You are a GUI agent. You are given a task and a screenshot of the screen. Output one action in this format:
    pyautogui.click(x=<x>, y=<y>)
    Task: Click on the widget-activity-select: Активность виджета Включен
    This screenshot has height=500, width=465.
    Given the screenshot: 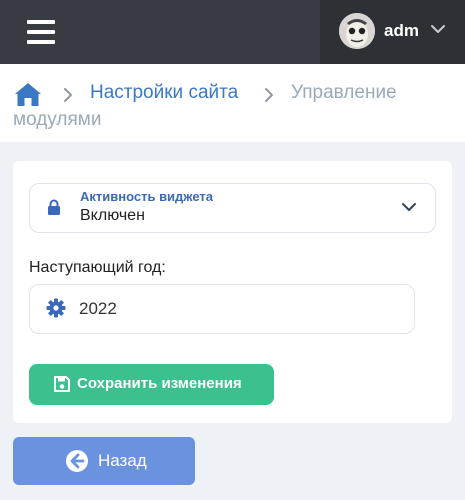 What is the action you would take?
    pyautogui.click(x=232, y=208)
    